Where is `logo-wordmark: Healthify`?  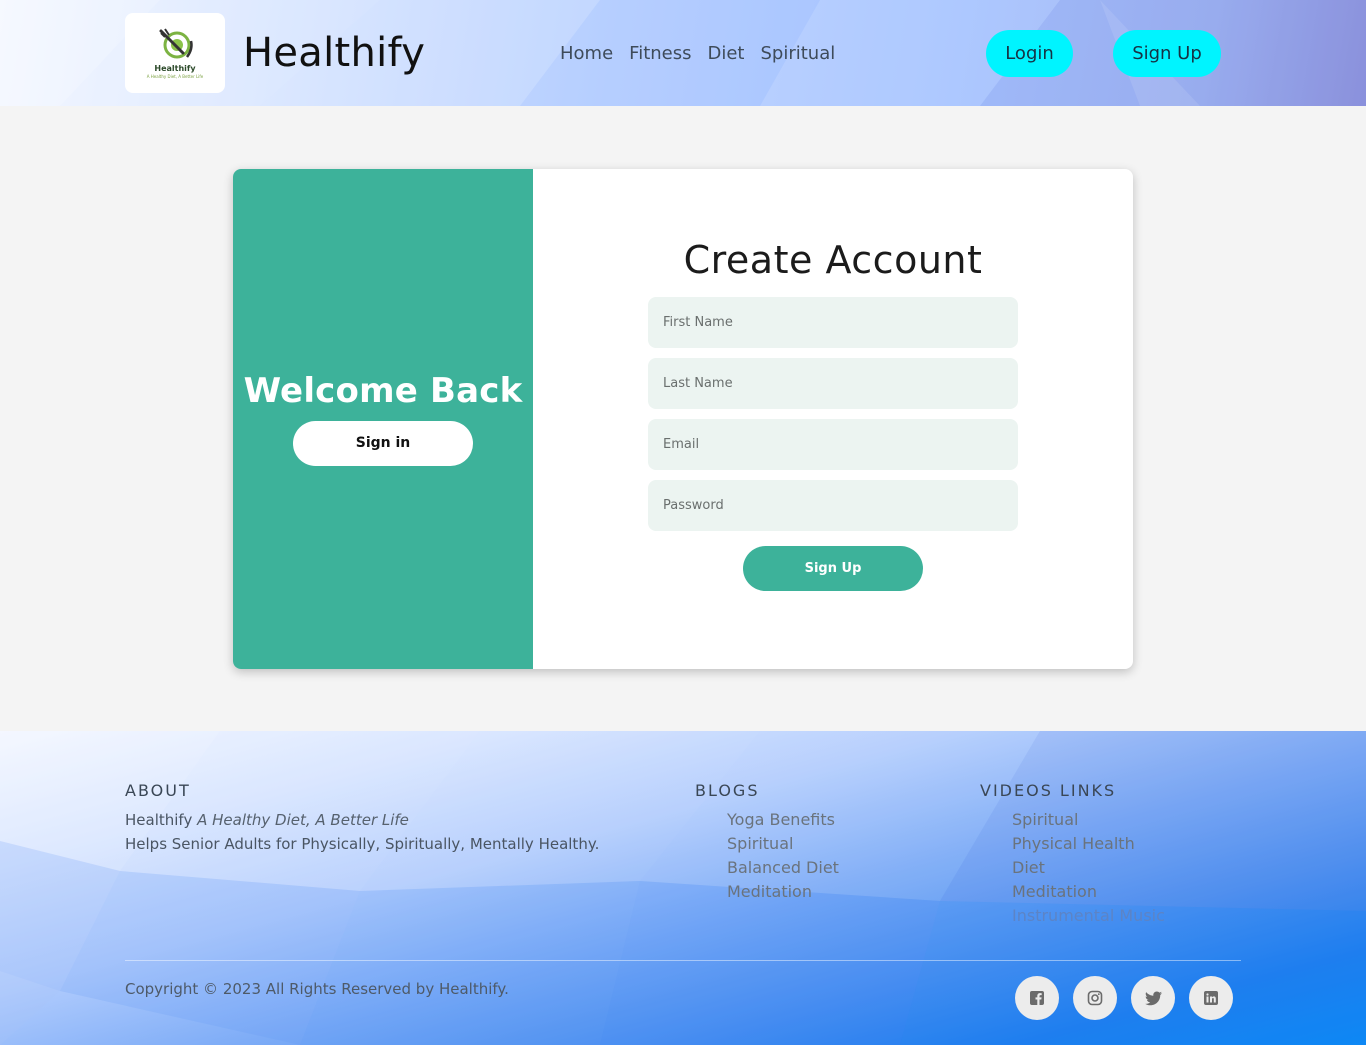
logo-wordmark: Healthify is located at coordinates (175, 68).